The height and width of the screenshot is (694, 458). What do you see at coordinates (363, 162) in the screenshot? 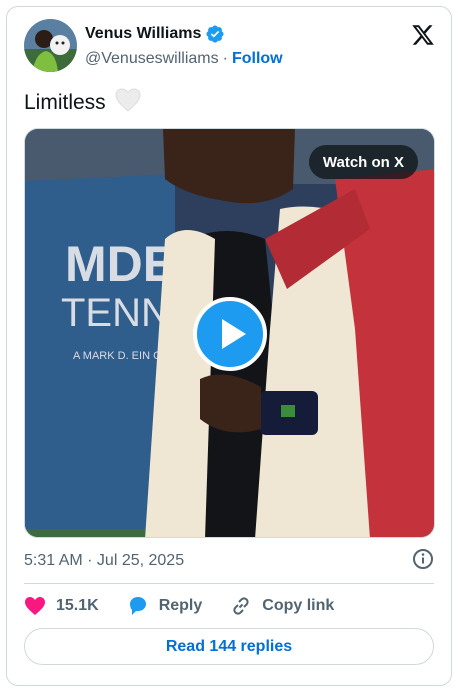
I see `watch-on-x-button: Watch on X` at bounding box center [363, 162].